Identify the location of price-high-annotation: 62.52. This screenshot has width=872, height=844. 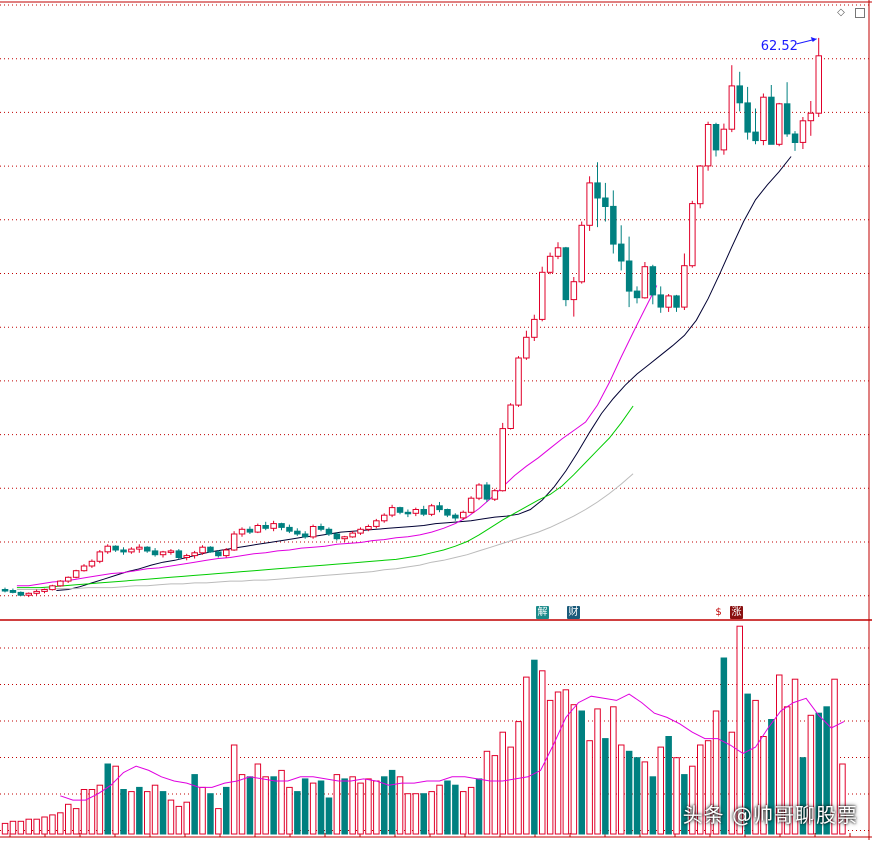
(779, 46).